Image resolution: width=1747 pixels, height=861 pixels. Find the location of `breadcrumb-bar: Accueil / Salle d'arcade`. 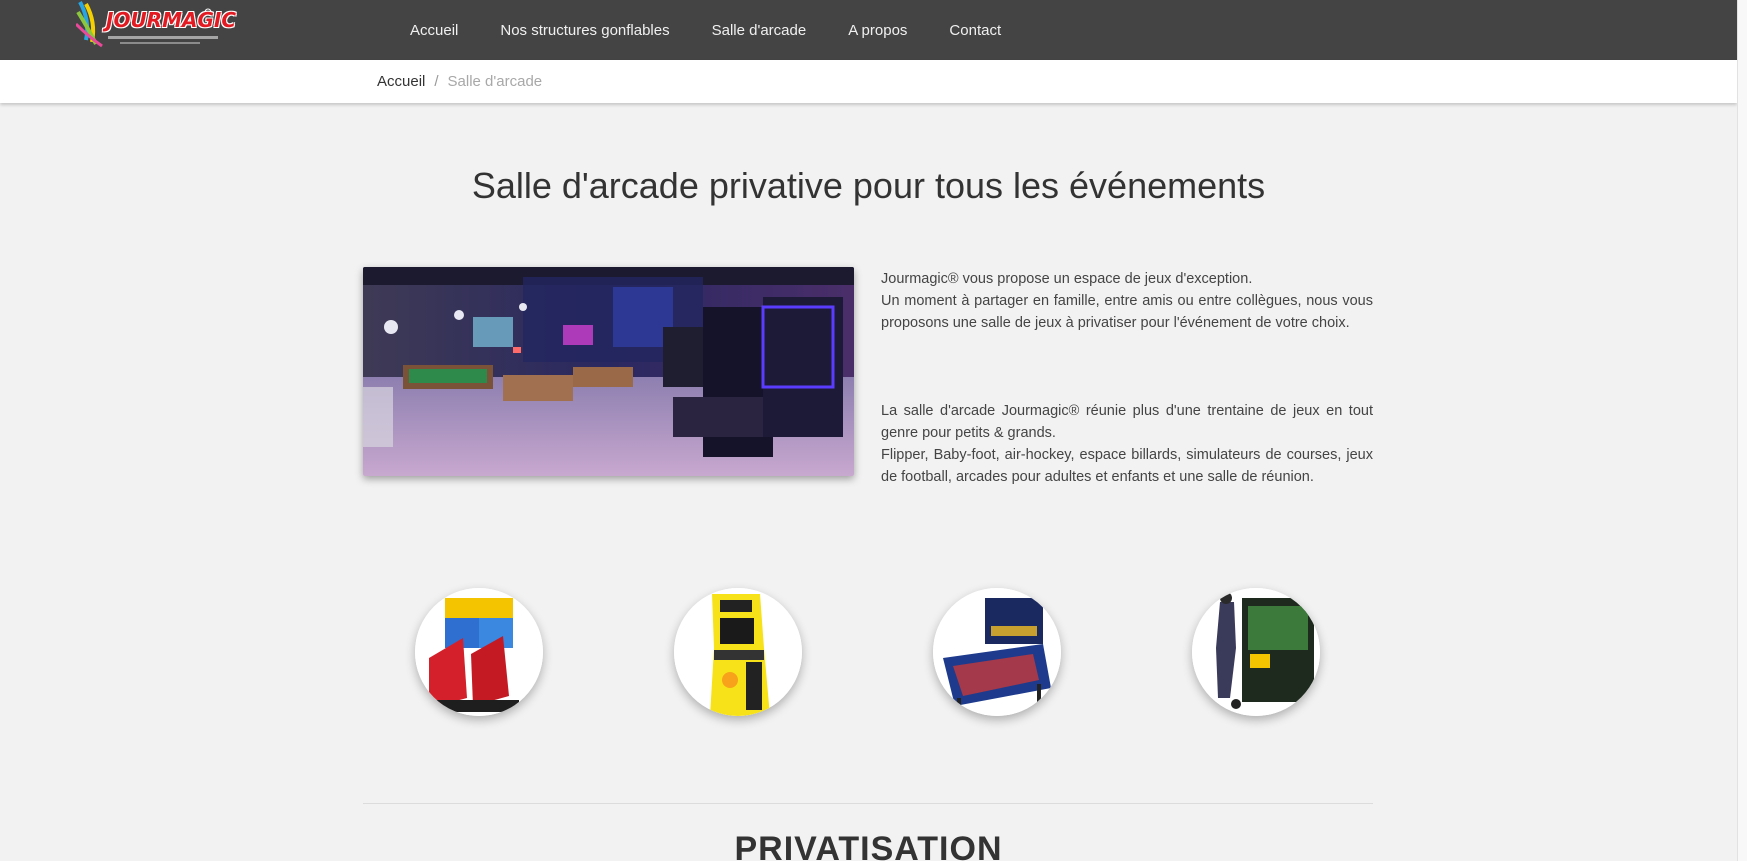

breadcrumb-bar: Accueil / Salle d'arcade is located at coordinates (868, 81).